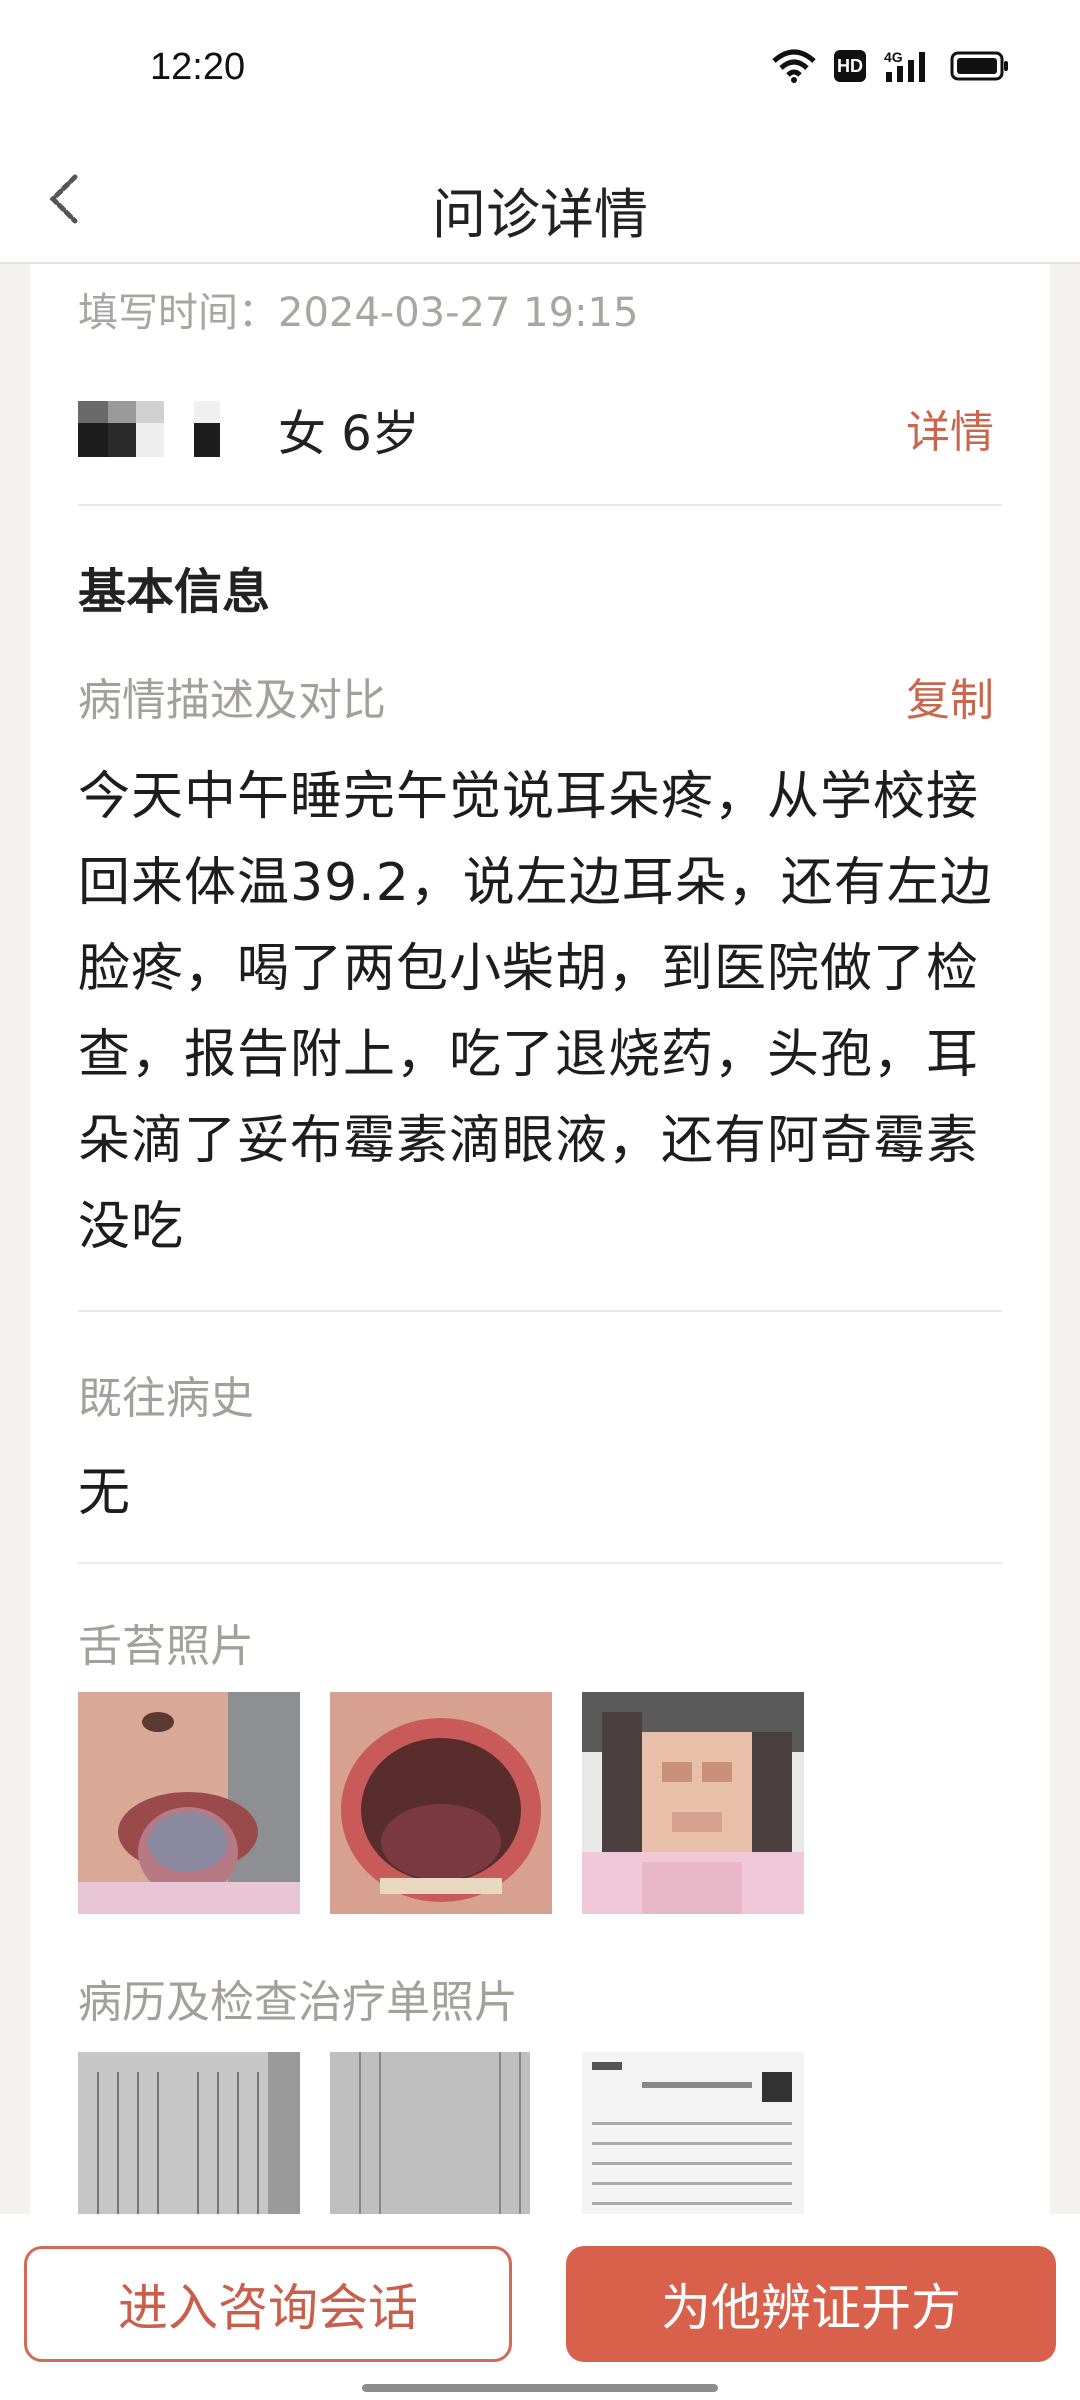 Image resolution: width=1080 pixels, height=2400 pixels. Describe the element at coordinates (794, 66) in the screenshot. I see `wifi-icon` at that location.